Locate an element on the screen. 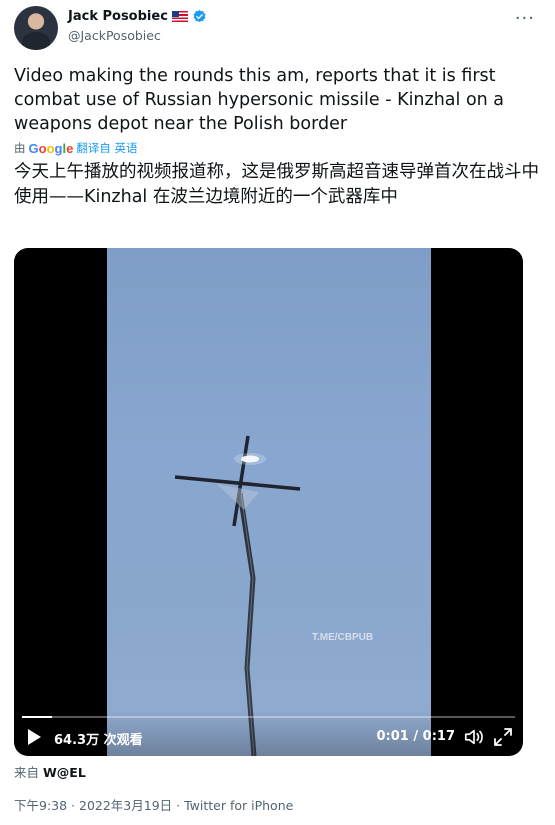 This screenshot has width=555, height=825. source-name: W@EL is located at coordinates (64, 772).